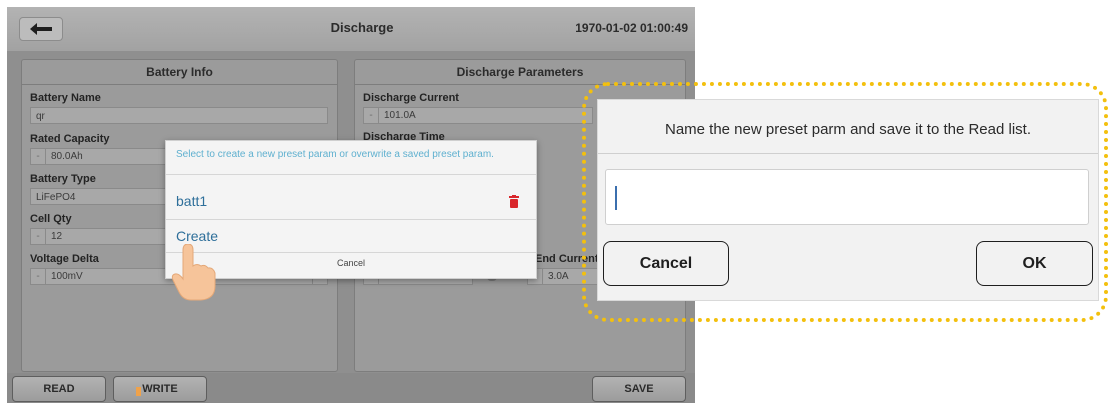 This screenshot has width=1115, height=405. I want to click on datetime-display: 1970-01-02 01:00:49, so click(631, 28).